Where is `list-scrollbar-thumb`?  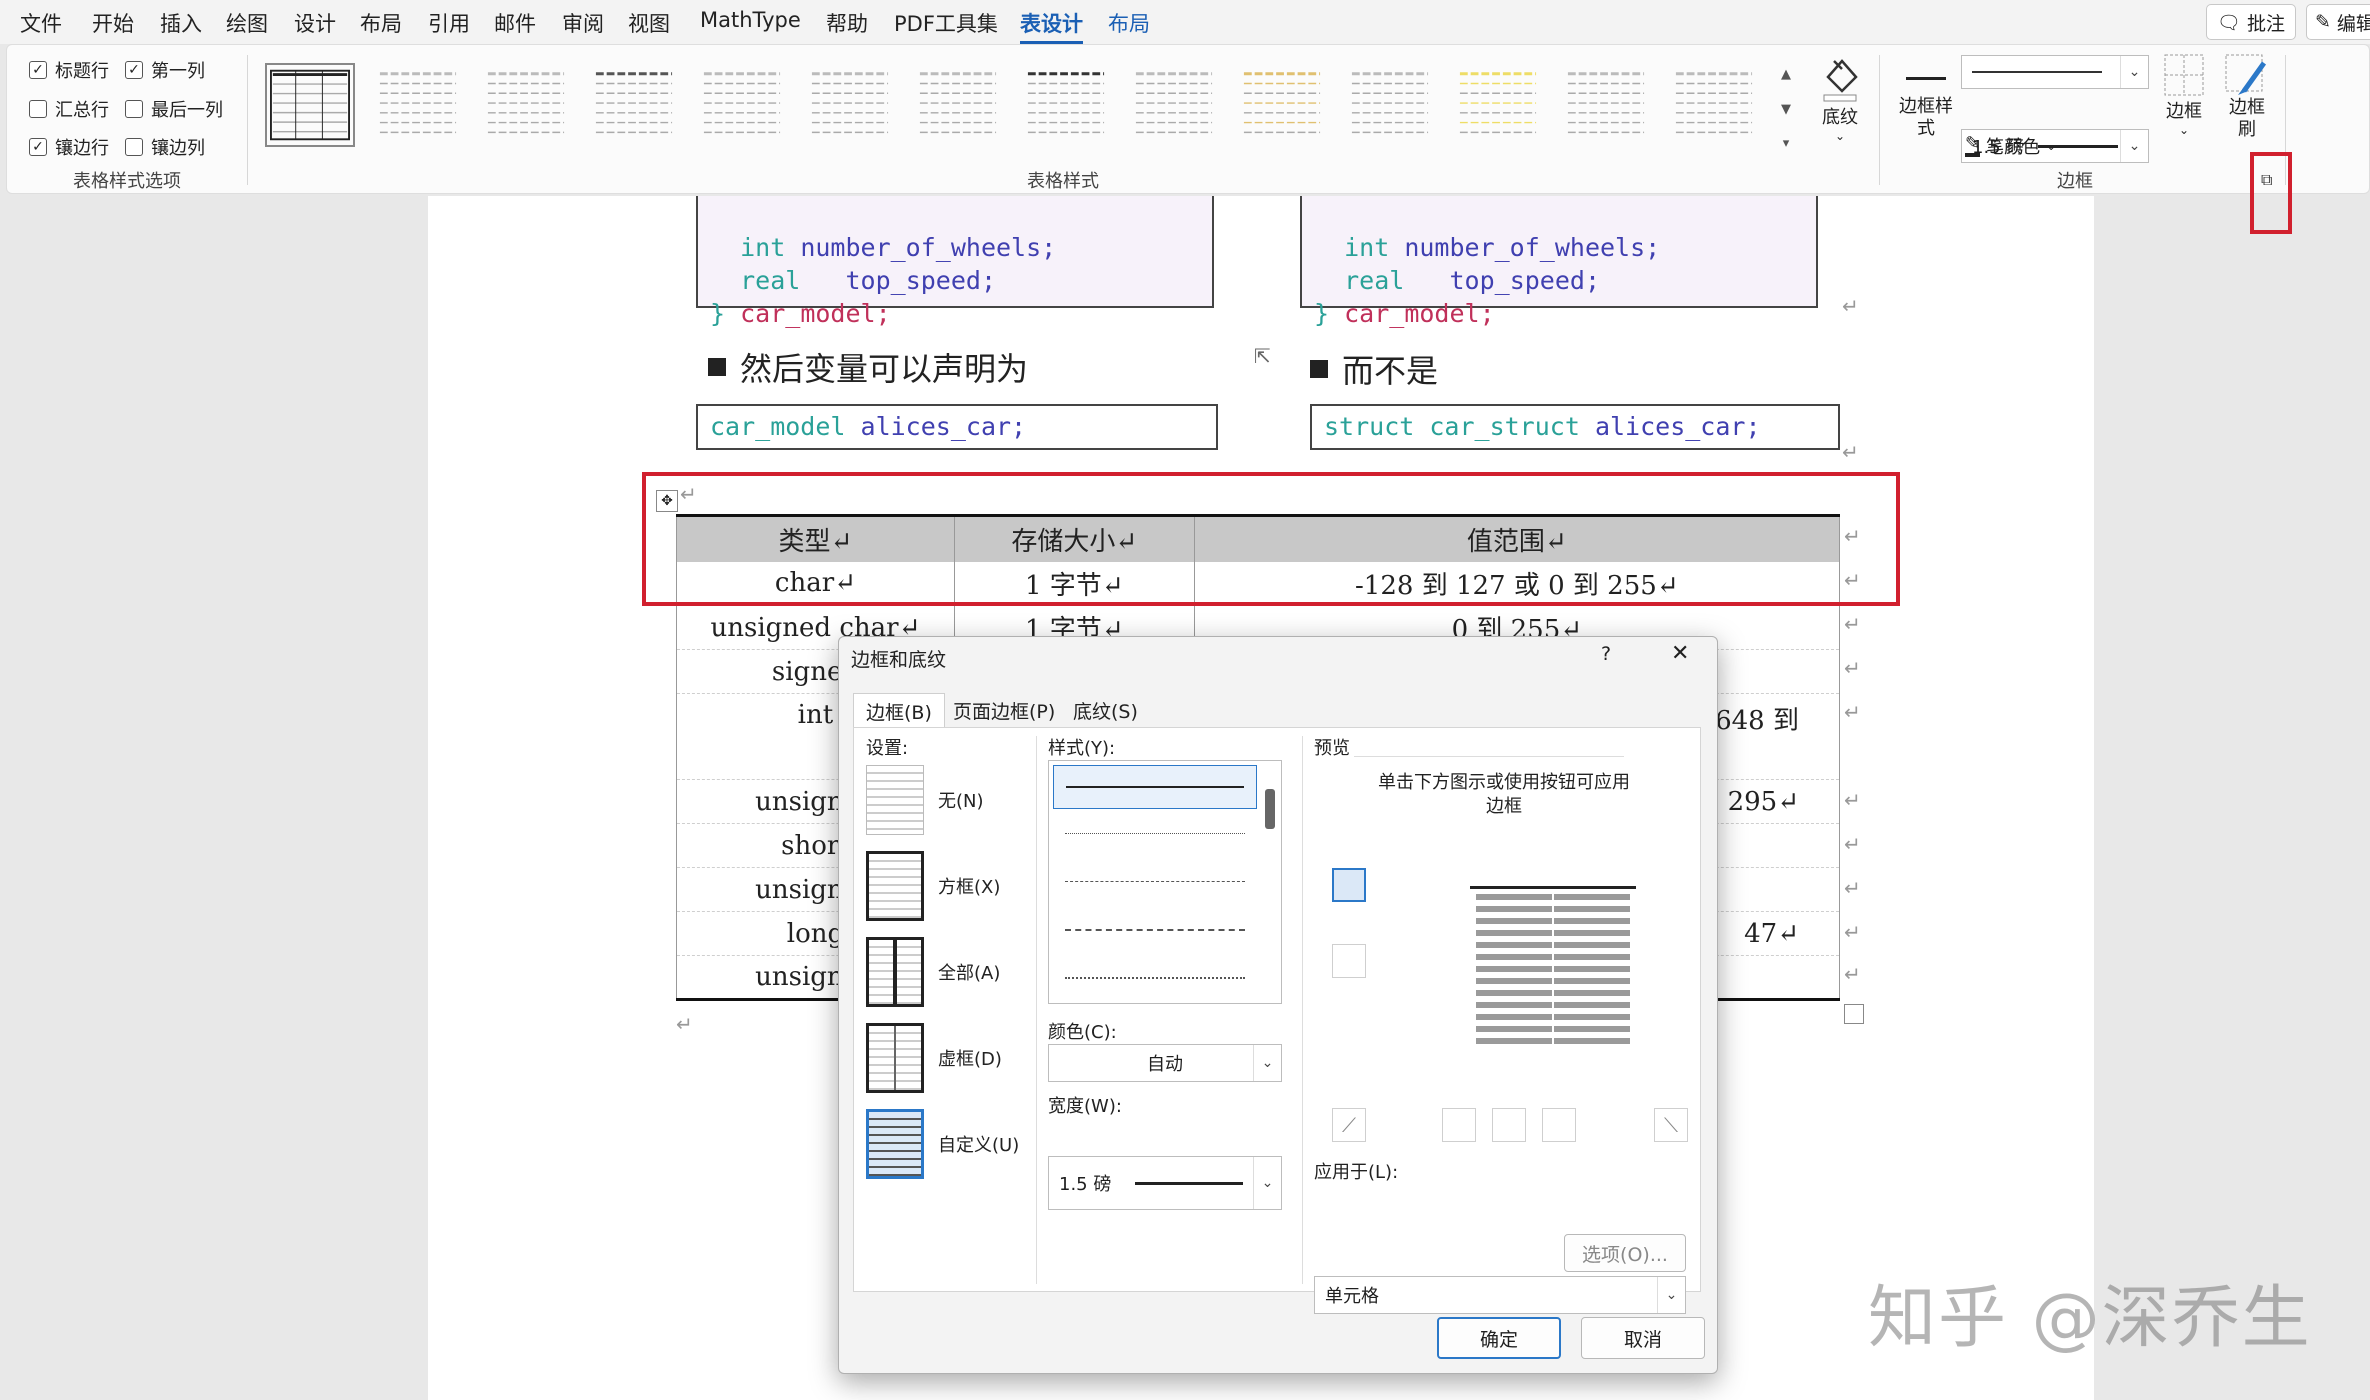
list-scrollbar-thumb is located at coordinates (1270, 809).